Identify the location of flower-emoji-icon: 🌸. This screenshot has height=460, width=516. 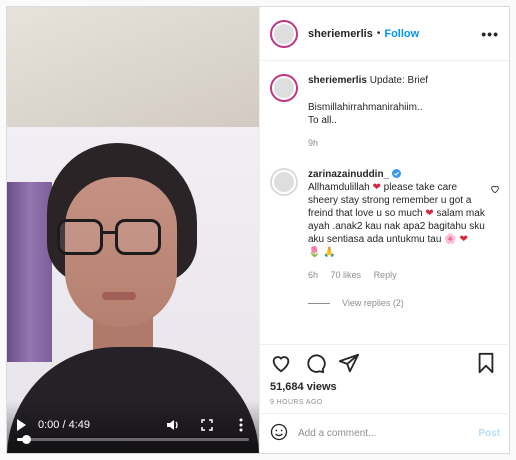
(450, 239).